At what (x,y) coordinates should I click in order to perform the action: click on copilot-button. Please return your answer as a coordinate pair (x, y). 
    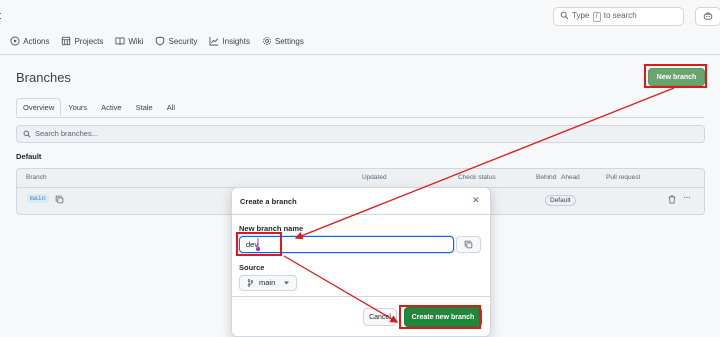
    Looking at the image, I should click on (707, 16).